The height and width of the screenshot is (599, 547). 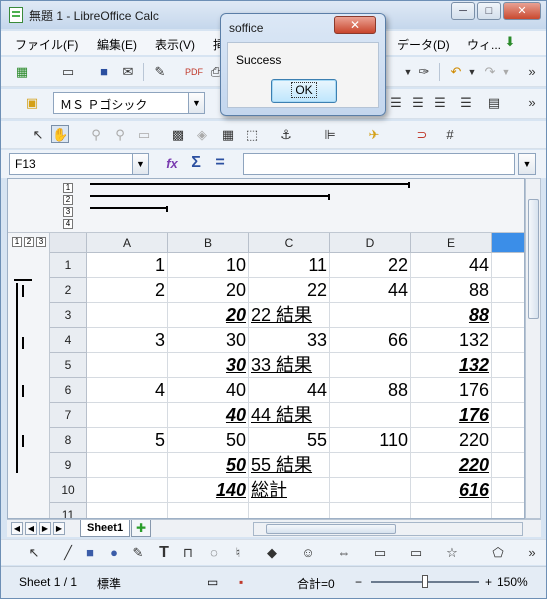 What do you see at coordinates (510, 42) in the screenshot?
I see `update-download-icon: ⬇` at bounding box center [510, 42].